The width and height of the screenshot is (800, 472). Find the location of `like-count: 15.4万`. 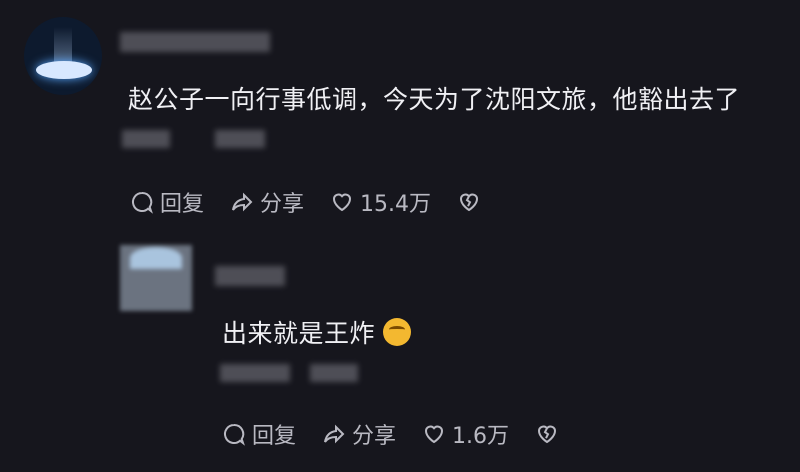

like-count: 15.4万 is located at coordinates (396, 204).